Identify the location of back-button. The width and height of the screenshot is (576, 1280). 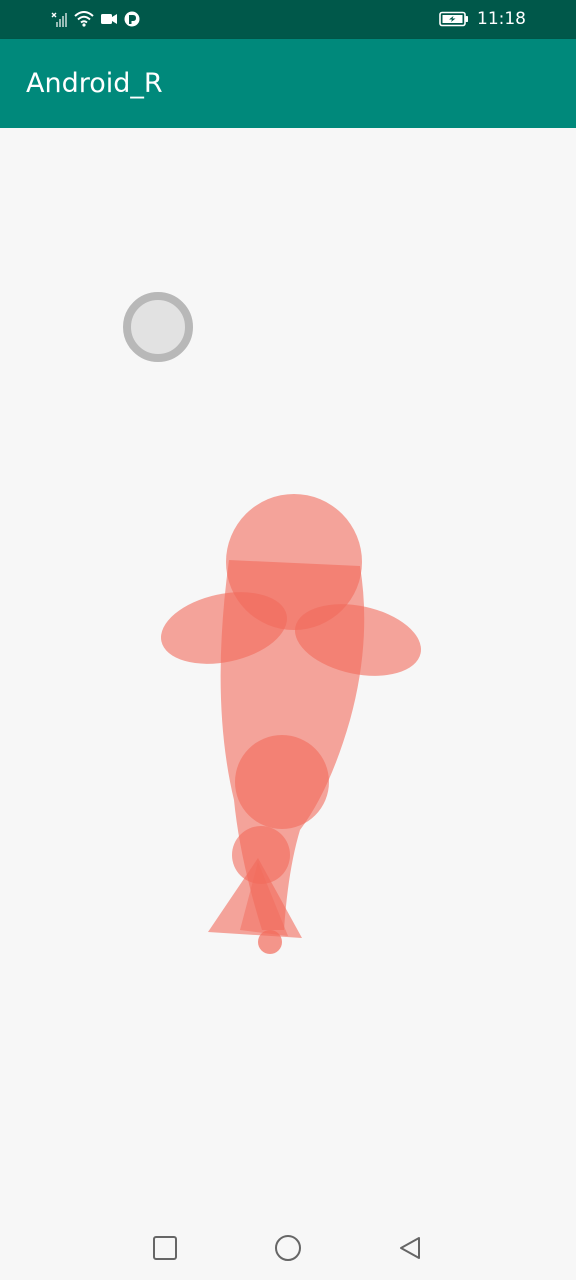
(410, 1248).